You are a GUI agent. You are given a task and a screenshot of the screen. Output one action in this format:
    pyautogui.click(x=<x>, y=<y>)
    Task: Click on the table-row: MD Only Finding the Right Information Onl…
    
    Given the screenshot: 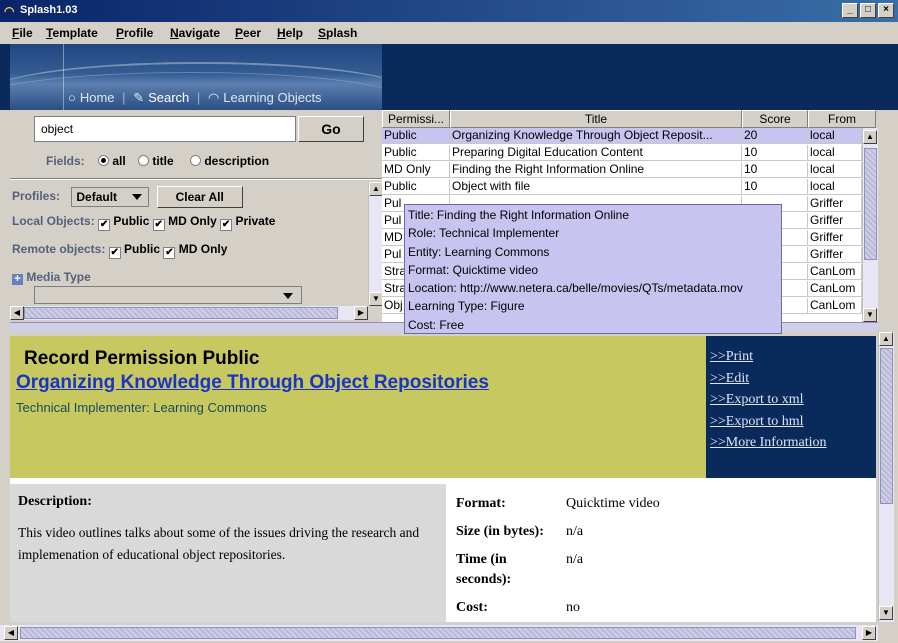 What is the action you would take?
    pyautogui.click(x=630, y=170)
    